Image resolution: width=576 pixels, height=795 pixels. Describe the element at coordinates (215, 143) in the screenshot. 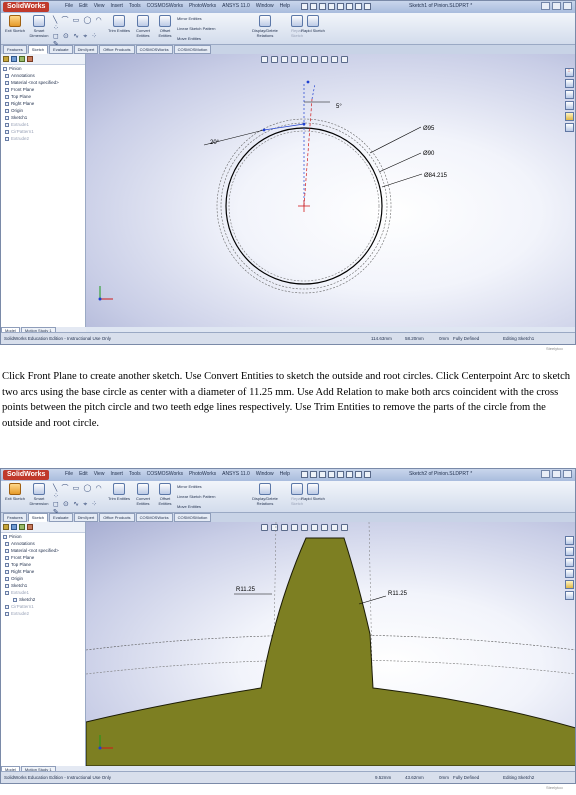

I see `angle-20-label: 20°` at that location.